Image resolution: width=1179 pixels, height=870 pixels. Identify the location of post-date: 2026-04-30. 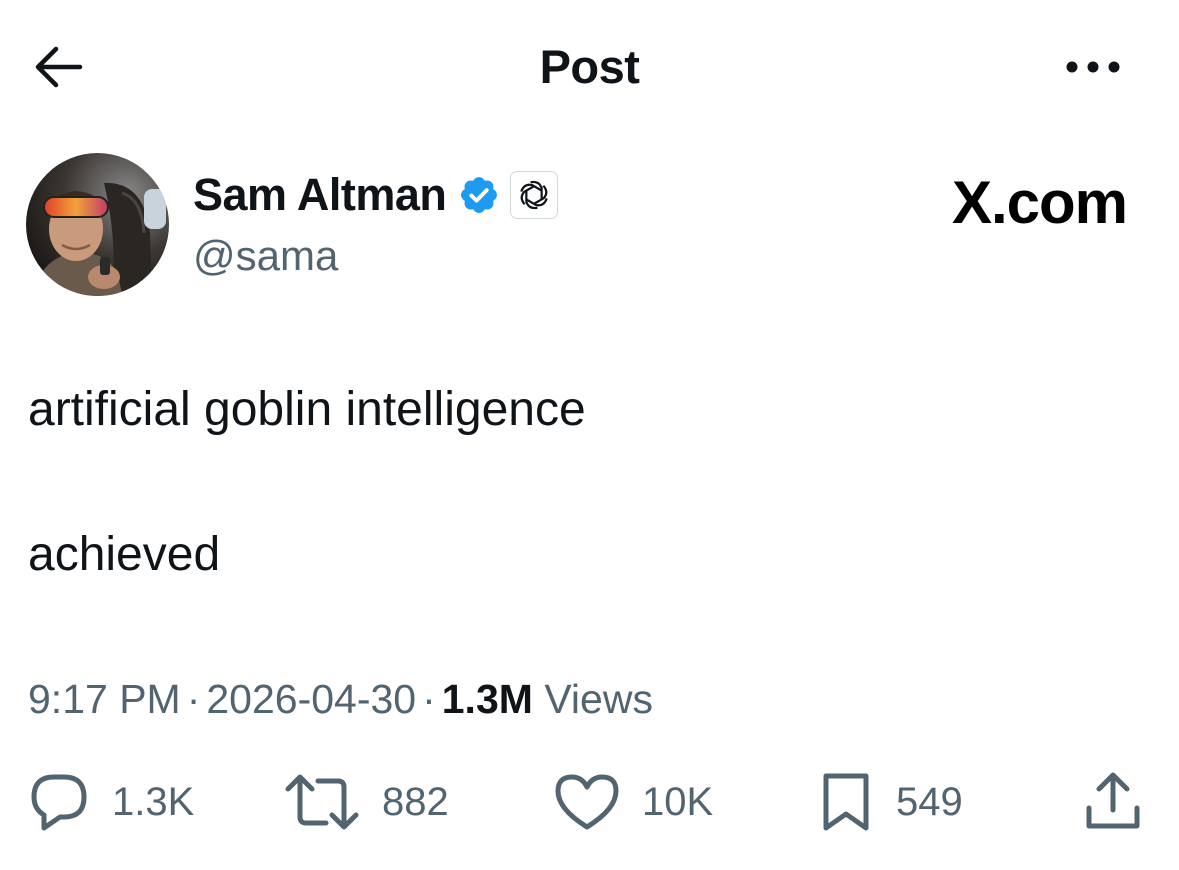
(311, 699).